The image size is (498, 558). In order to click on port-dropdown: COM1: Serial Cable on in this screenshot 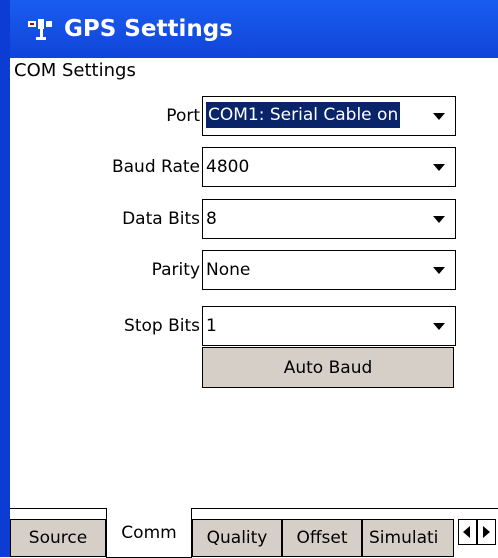, I will do `click(329, 116)`.